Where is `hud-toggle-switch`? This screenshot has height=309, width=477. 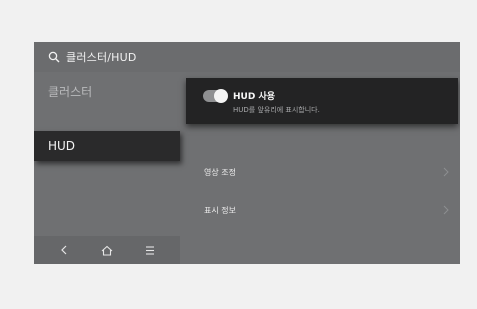
hud-toggle-switch is located at coordinates (215, 96).